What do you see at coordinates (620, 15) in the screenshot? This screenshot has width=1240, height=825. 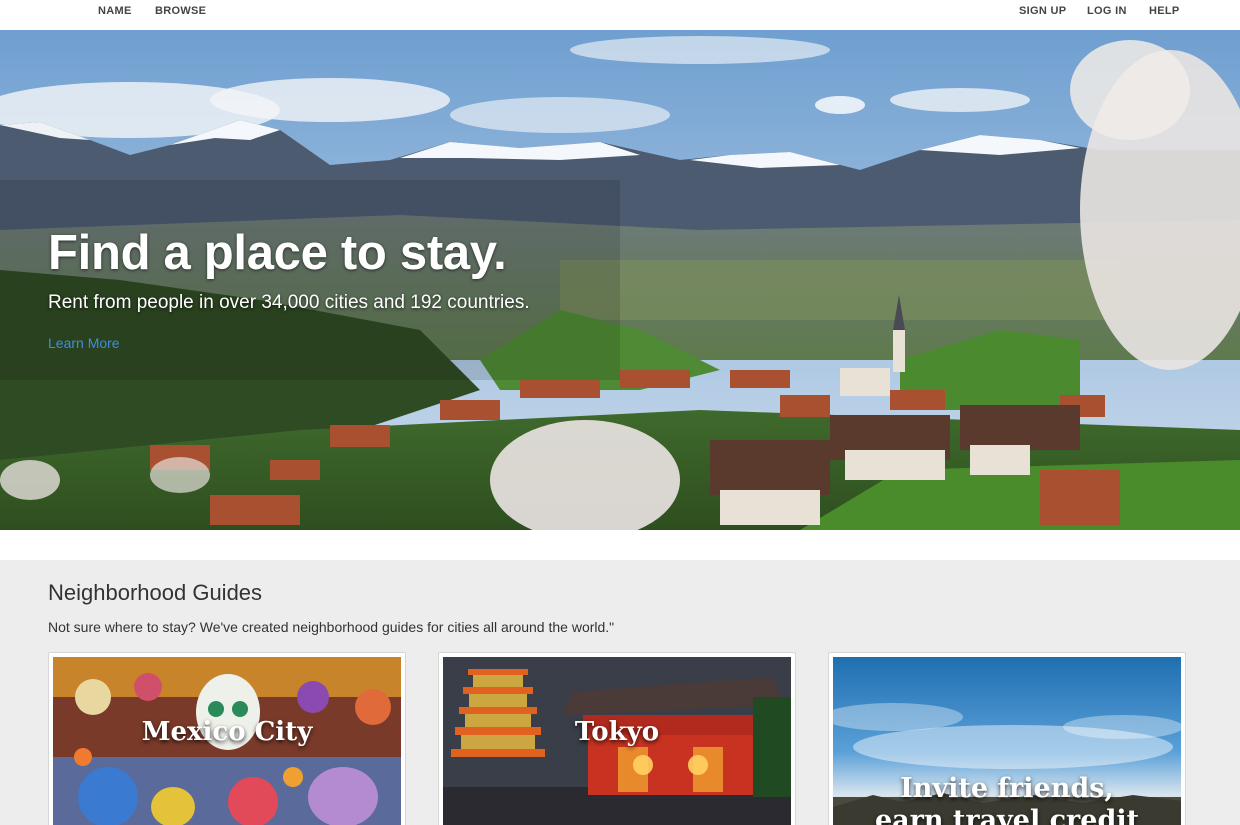 I see `top-nav: NAME BROWSE SIGN UP LOG IN HELP` at bounding box center [620, 15].